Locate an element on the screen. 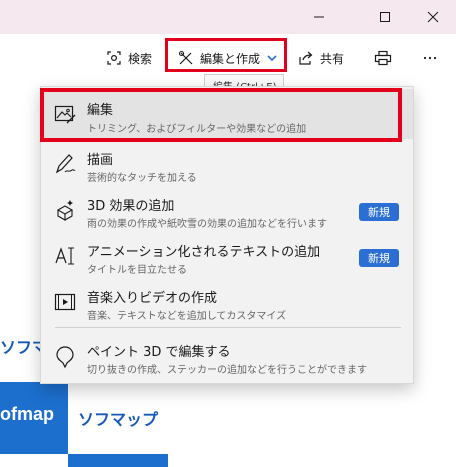  menu-item-3d-effects: 3D 効果の追加 雨の効果の作成や紙吹雪の効果の追加などを行います 新規 is located at coordinates (227, 210).